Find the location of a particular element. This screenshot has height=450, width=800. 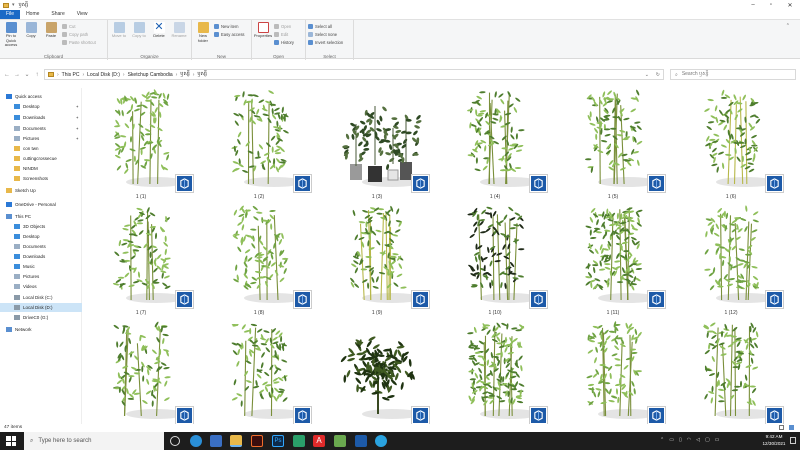

qat-chevron-icon: ▾ is located at coordinates (13, 5).